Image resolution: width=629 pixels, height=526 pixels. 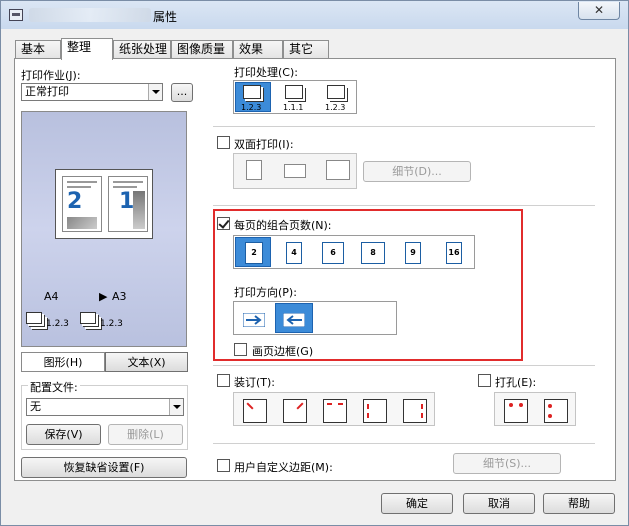 What do you see at coordinates (283, 225) in the screenshot?
I see `nup-label: 每页的组合页数(N):` at bounding box center [283, 225].